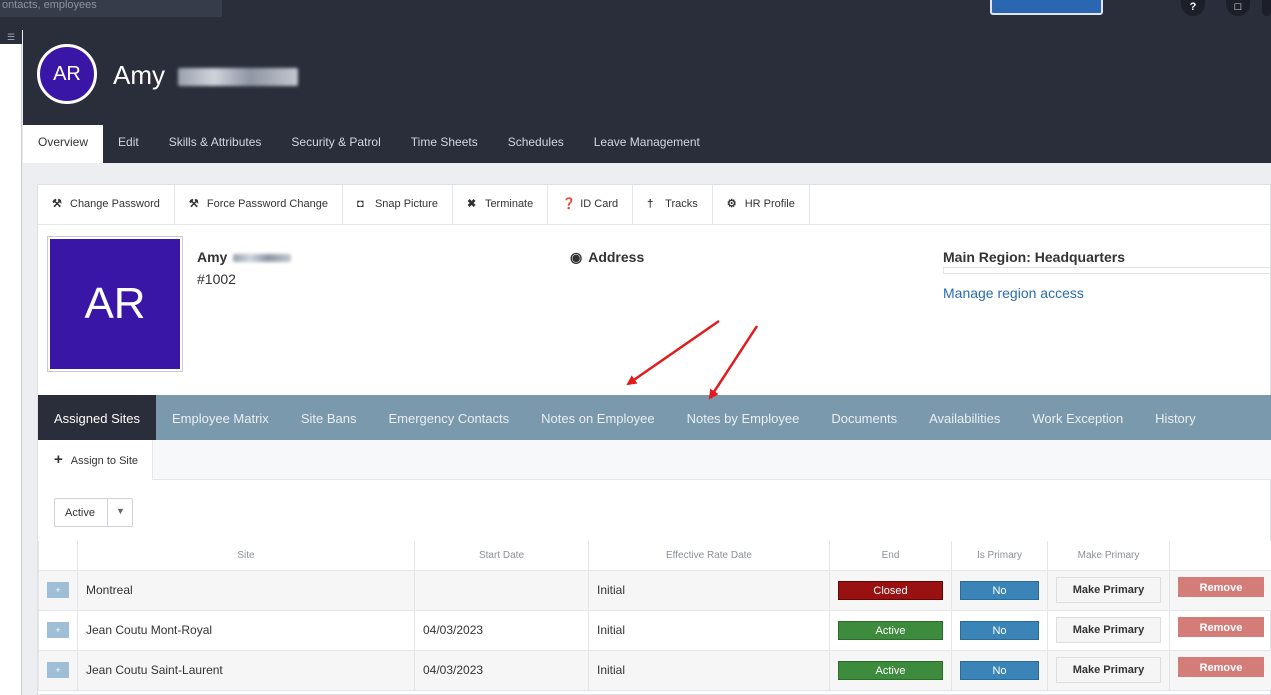 Image resolution: width=1271 pixels, height=695 pixels. What do you see at coordinates (1046, 7) in the screenshot?
I see `top-action-button` at bounding box center [1046, 7].